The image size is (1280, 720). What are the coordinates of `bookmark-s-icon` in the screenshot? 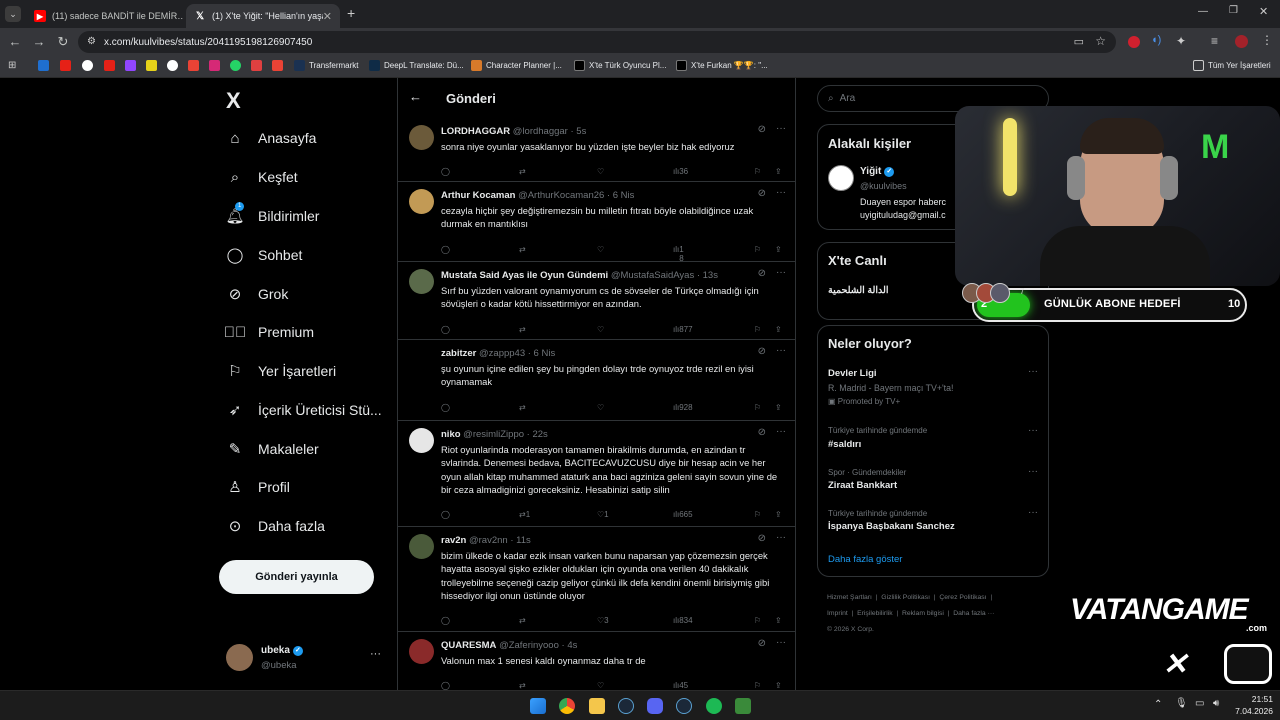 It's located at (153, 65).